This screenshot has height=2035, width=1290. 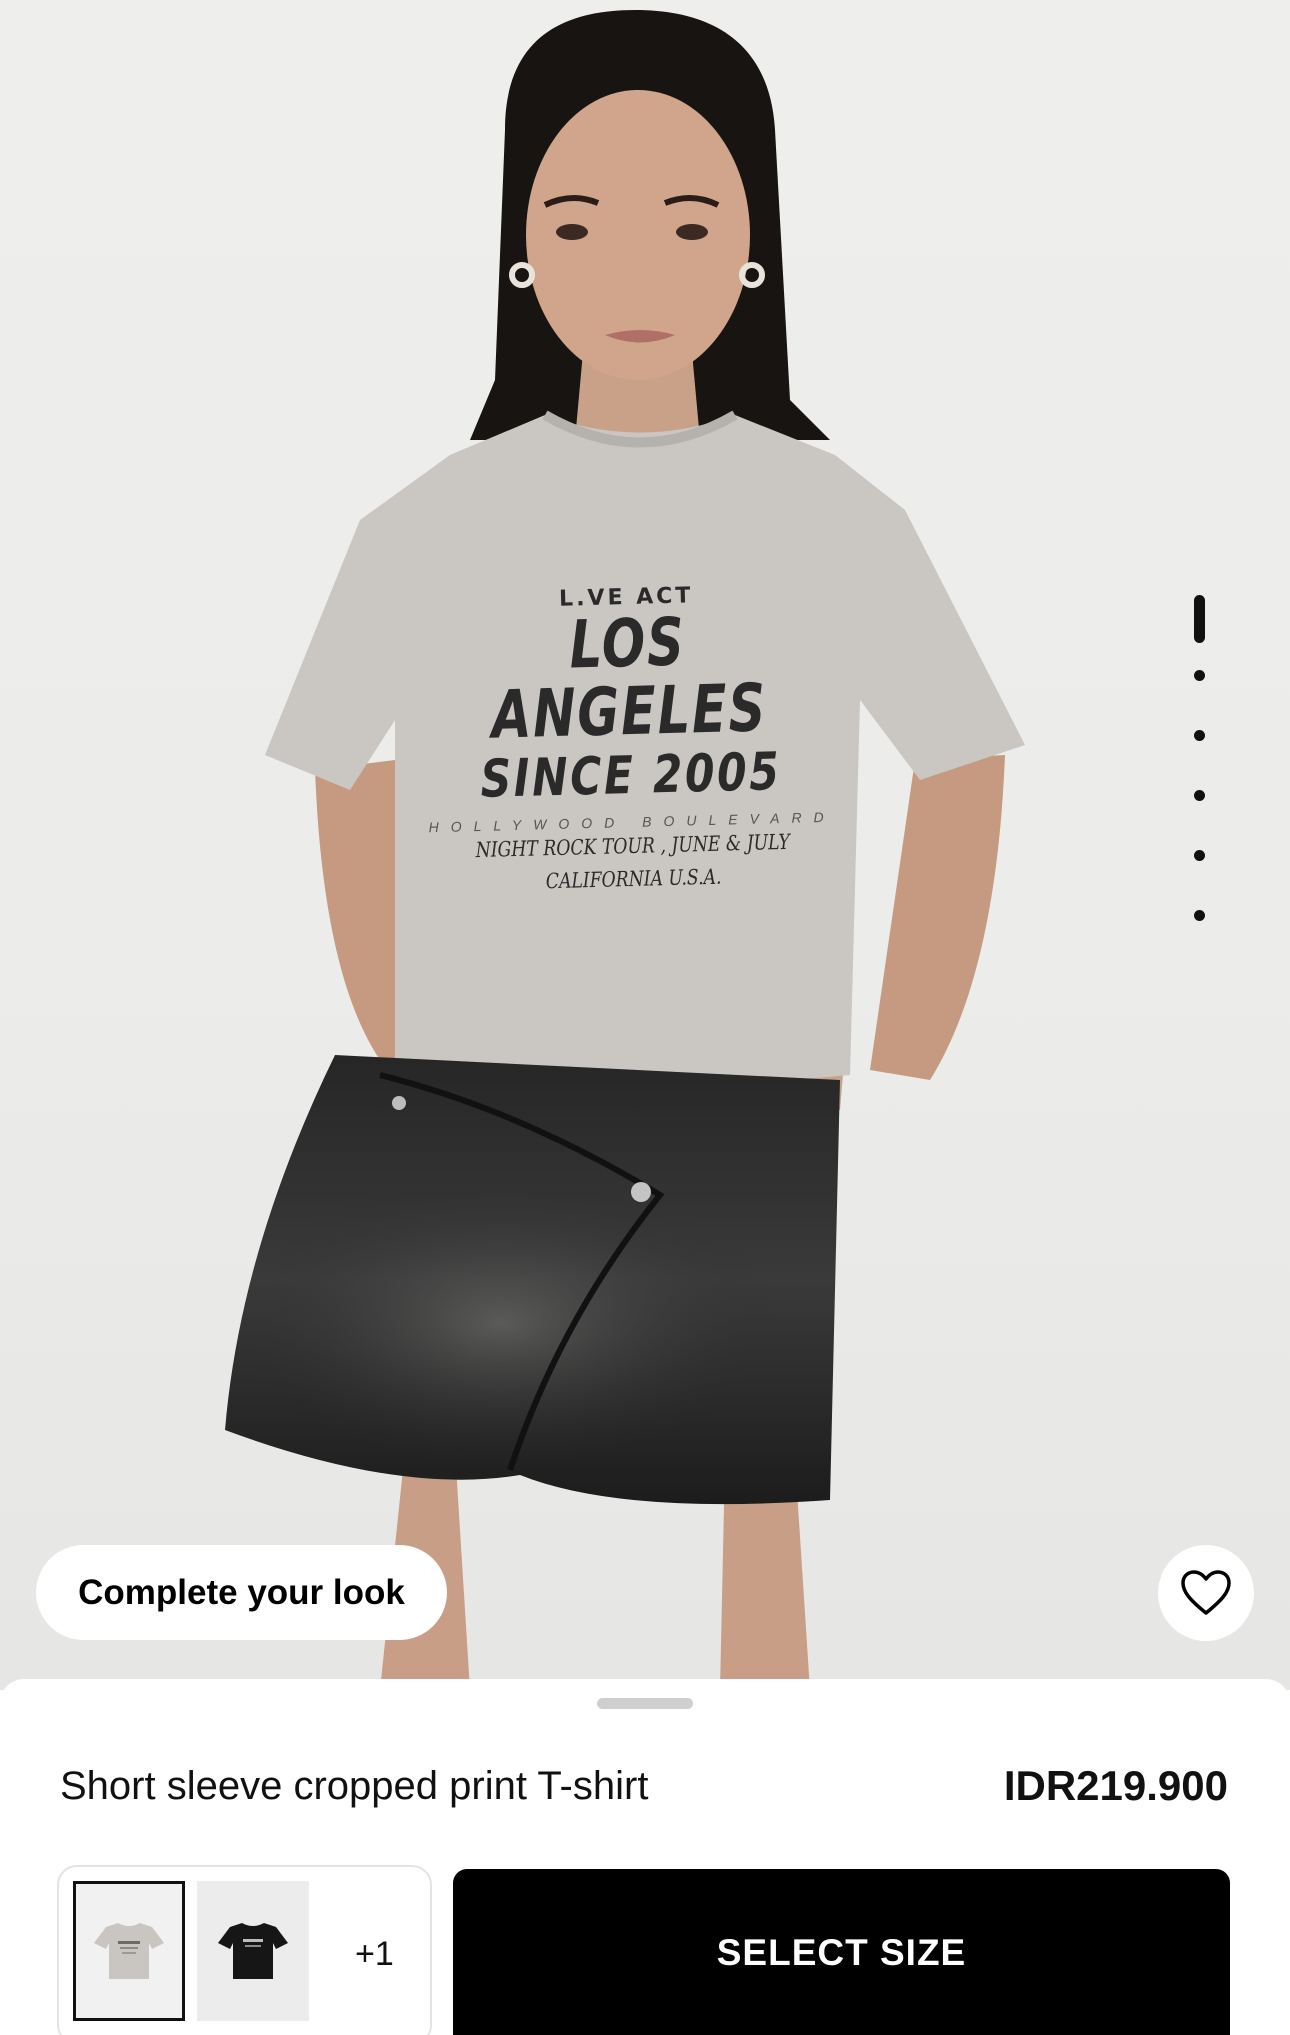 I want to click on pager-indicator-active, so click(x=1199, y=619).